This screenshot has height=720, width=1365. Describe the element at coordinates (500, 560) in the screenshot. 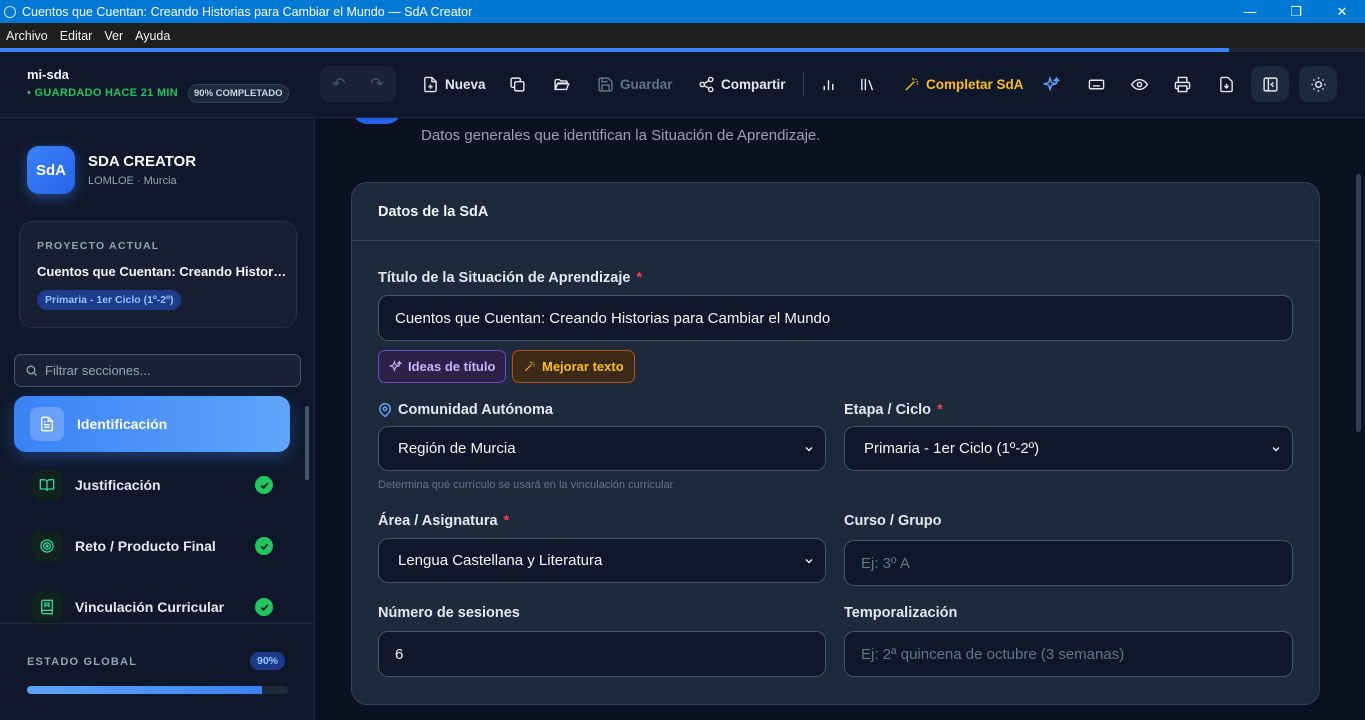

I see `area-value: Lengua Castellana y Literatura` at that location.